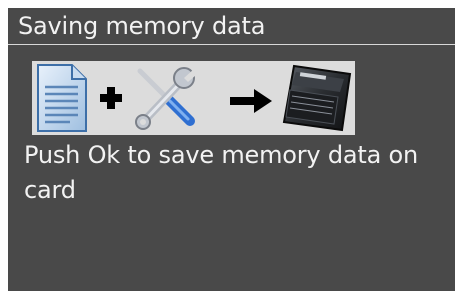 This screenshot has height=291, width=455. What do you see at coordinates (111, 98) in the screenshot?
I see `plus-icon` at bounding box center [111, 98].